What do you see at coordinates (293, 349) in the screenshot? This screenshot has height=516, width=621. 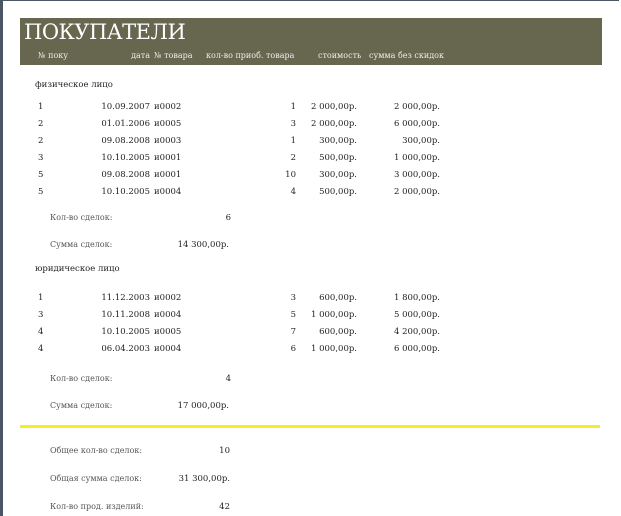 I see `cell-qty: 6` at bounding box center [293, 349].